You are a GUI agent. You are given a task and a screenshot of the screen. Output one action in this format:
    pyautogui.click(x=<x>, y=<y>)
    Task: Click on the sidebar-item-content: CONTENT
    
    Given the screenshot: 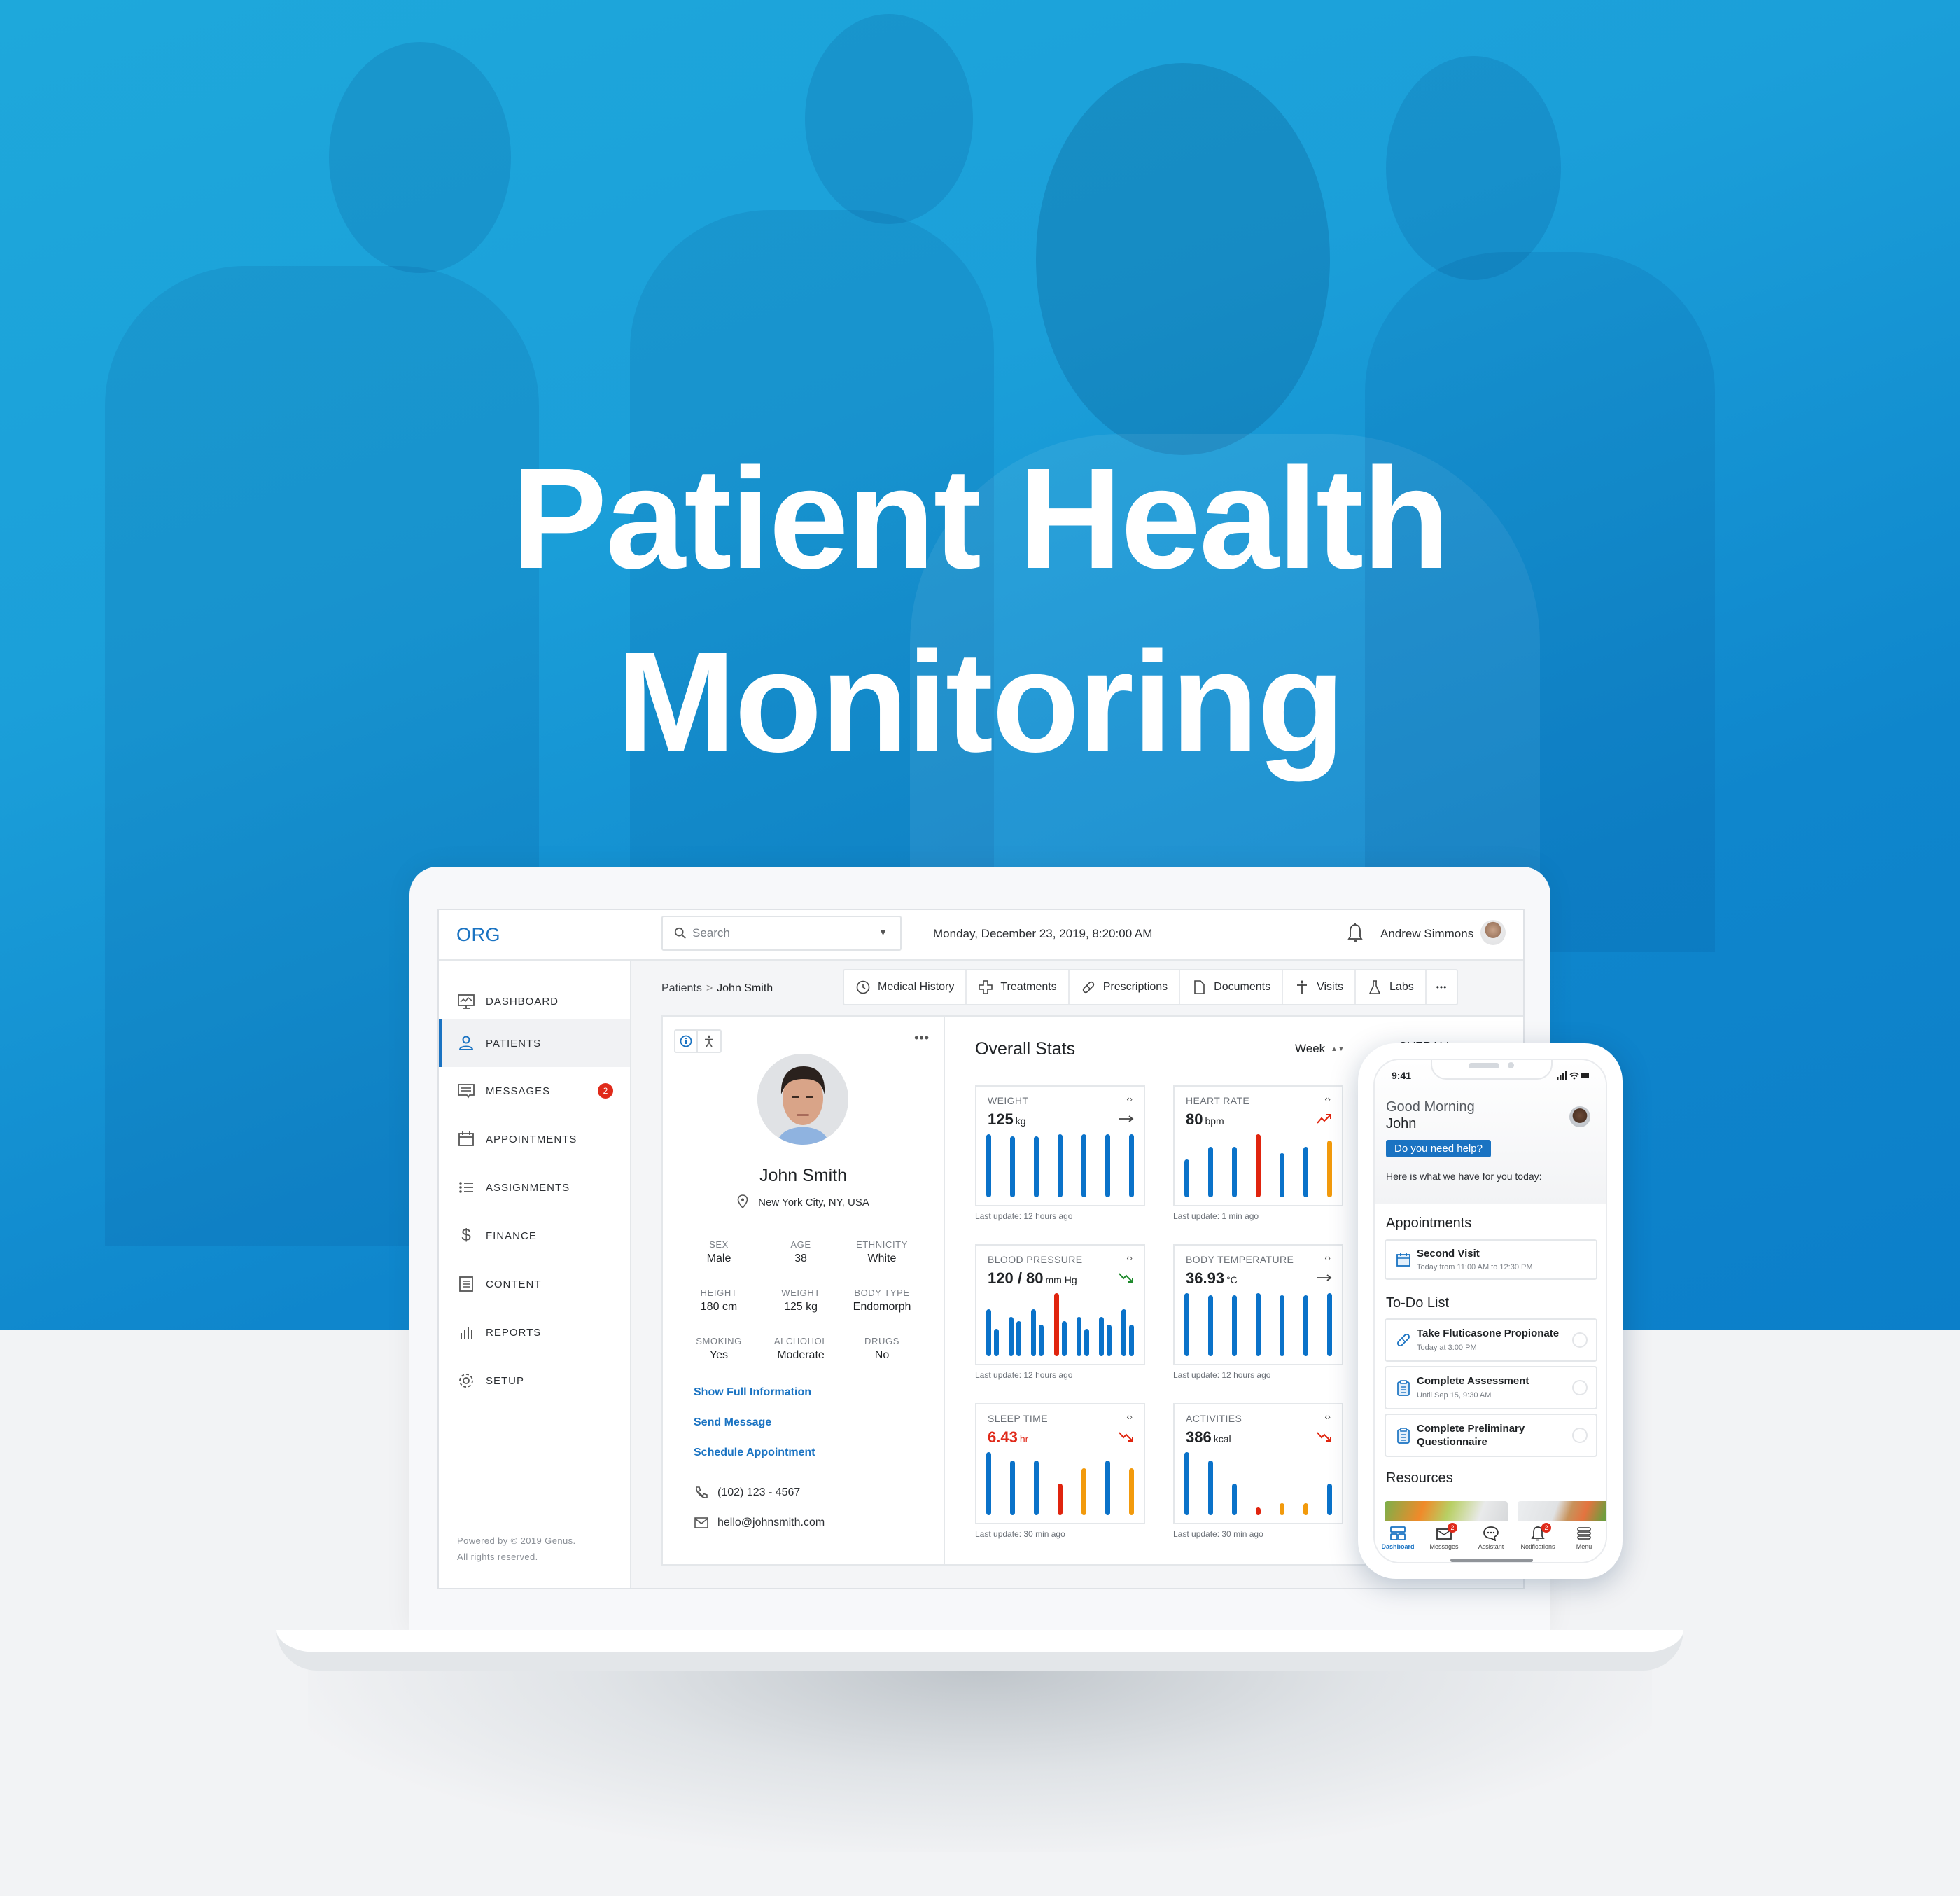 What is the action you would take?
    pyautogui.click(x=534, y=1284)
    